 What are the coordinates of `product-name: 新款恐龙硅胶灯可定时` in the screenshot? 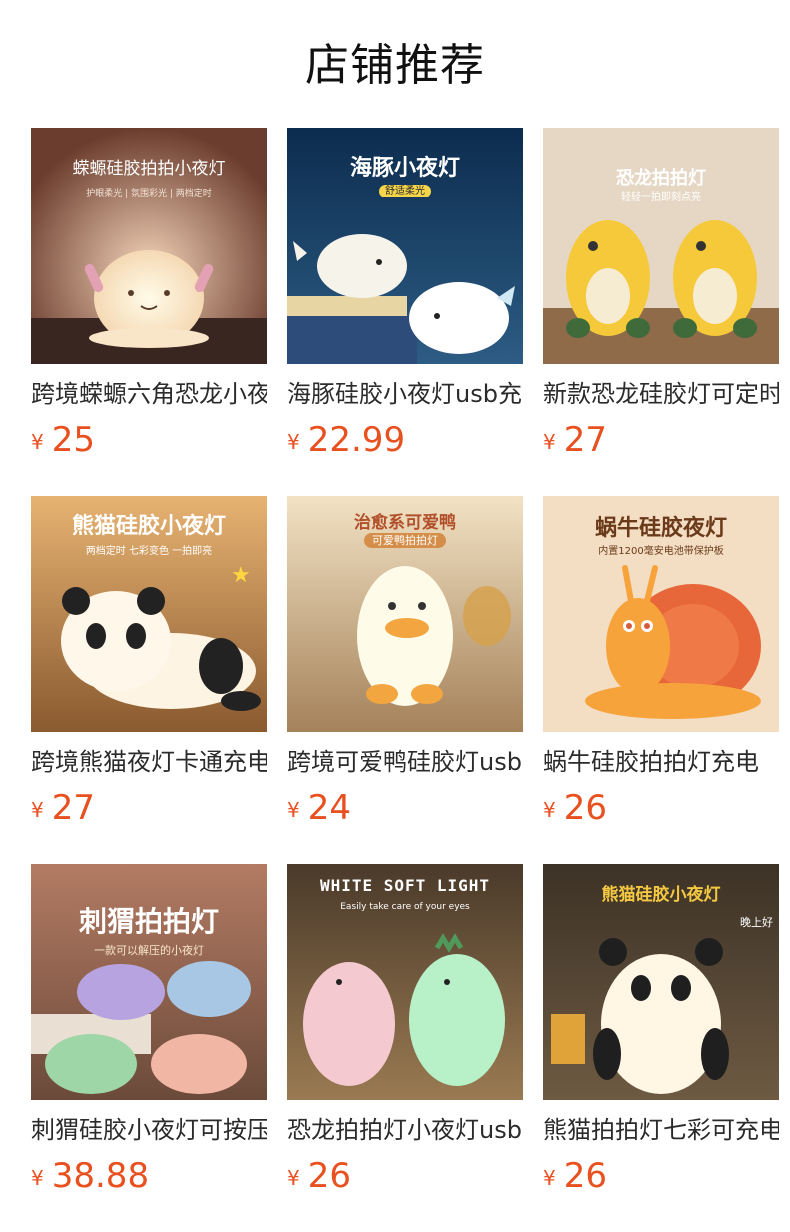 It's located at (661, 394).